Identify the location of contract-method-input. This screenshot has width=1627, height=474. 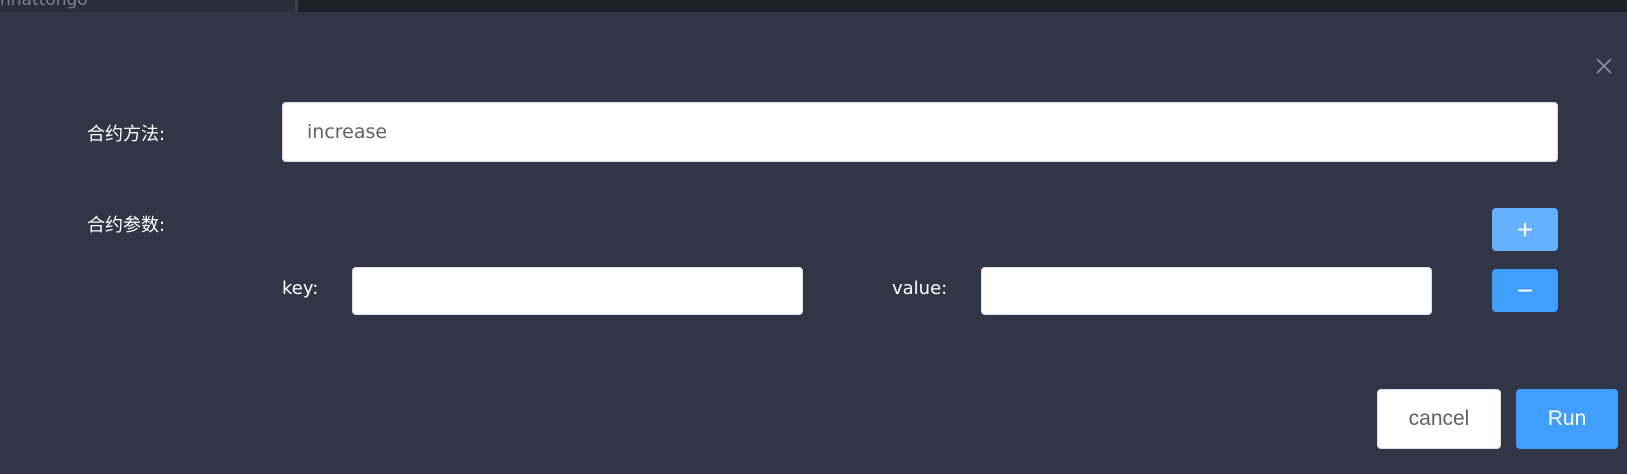
(920, 132).